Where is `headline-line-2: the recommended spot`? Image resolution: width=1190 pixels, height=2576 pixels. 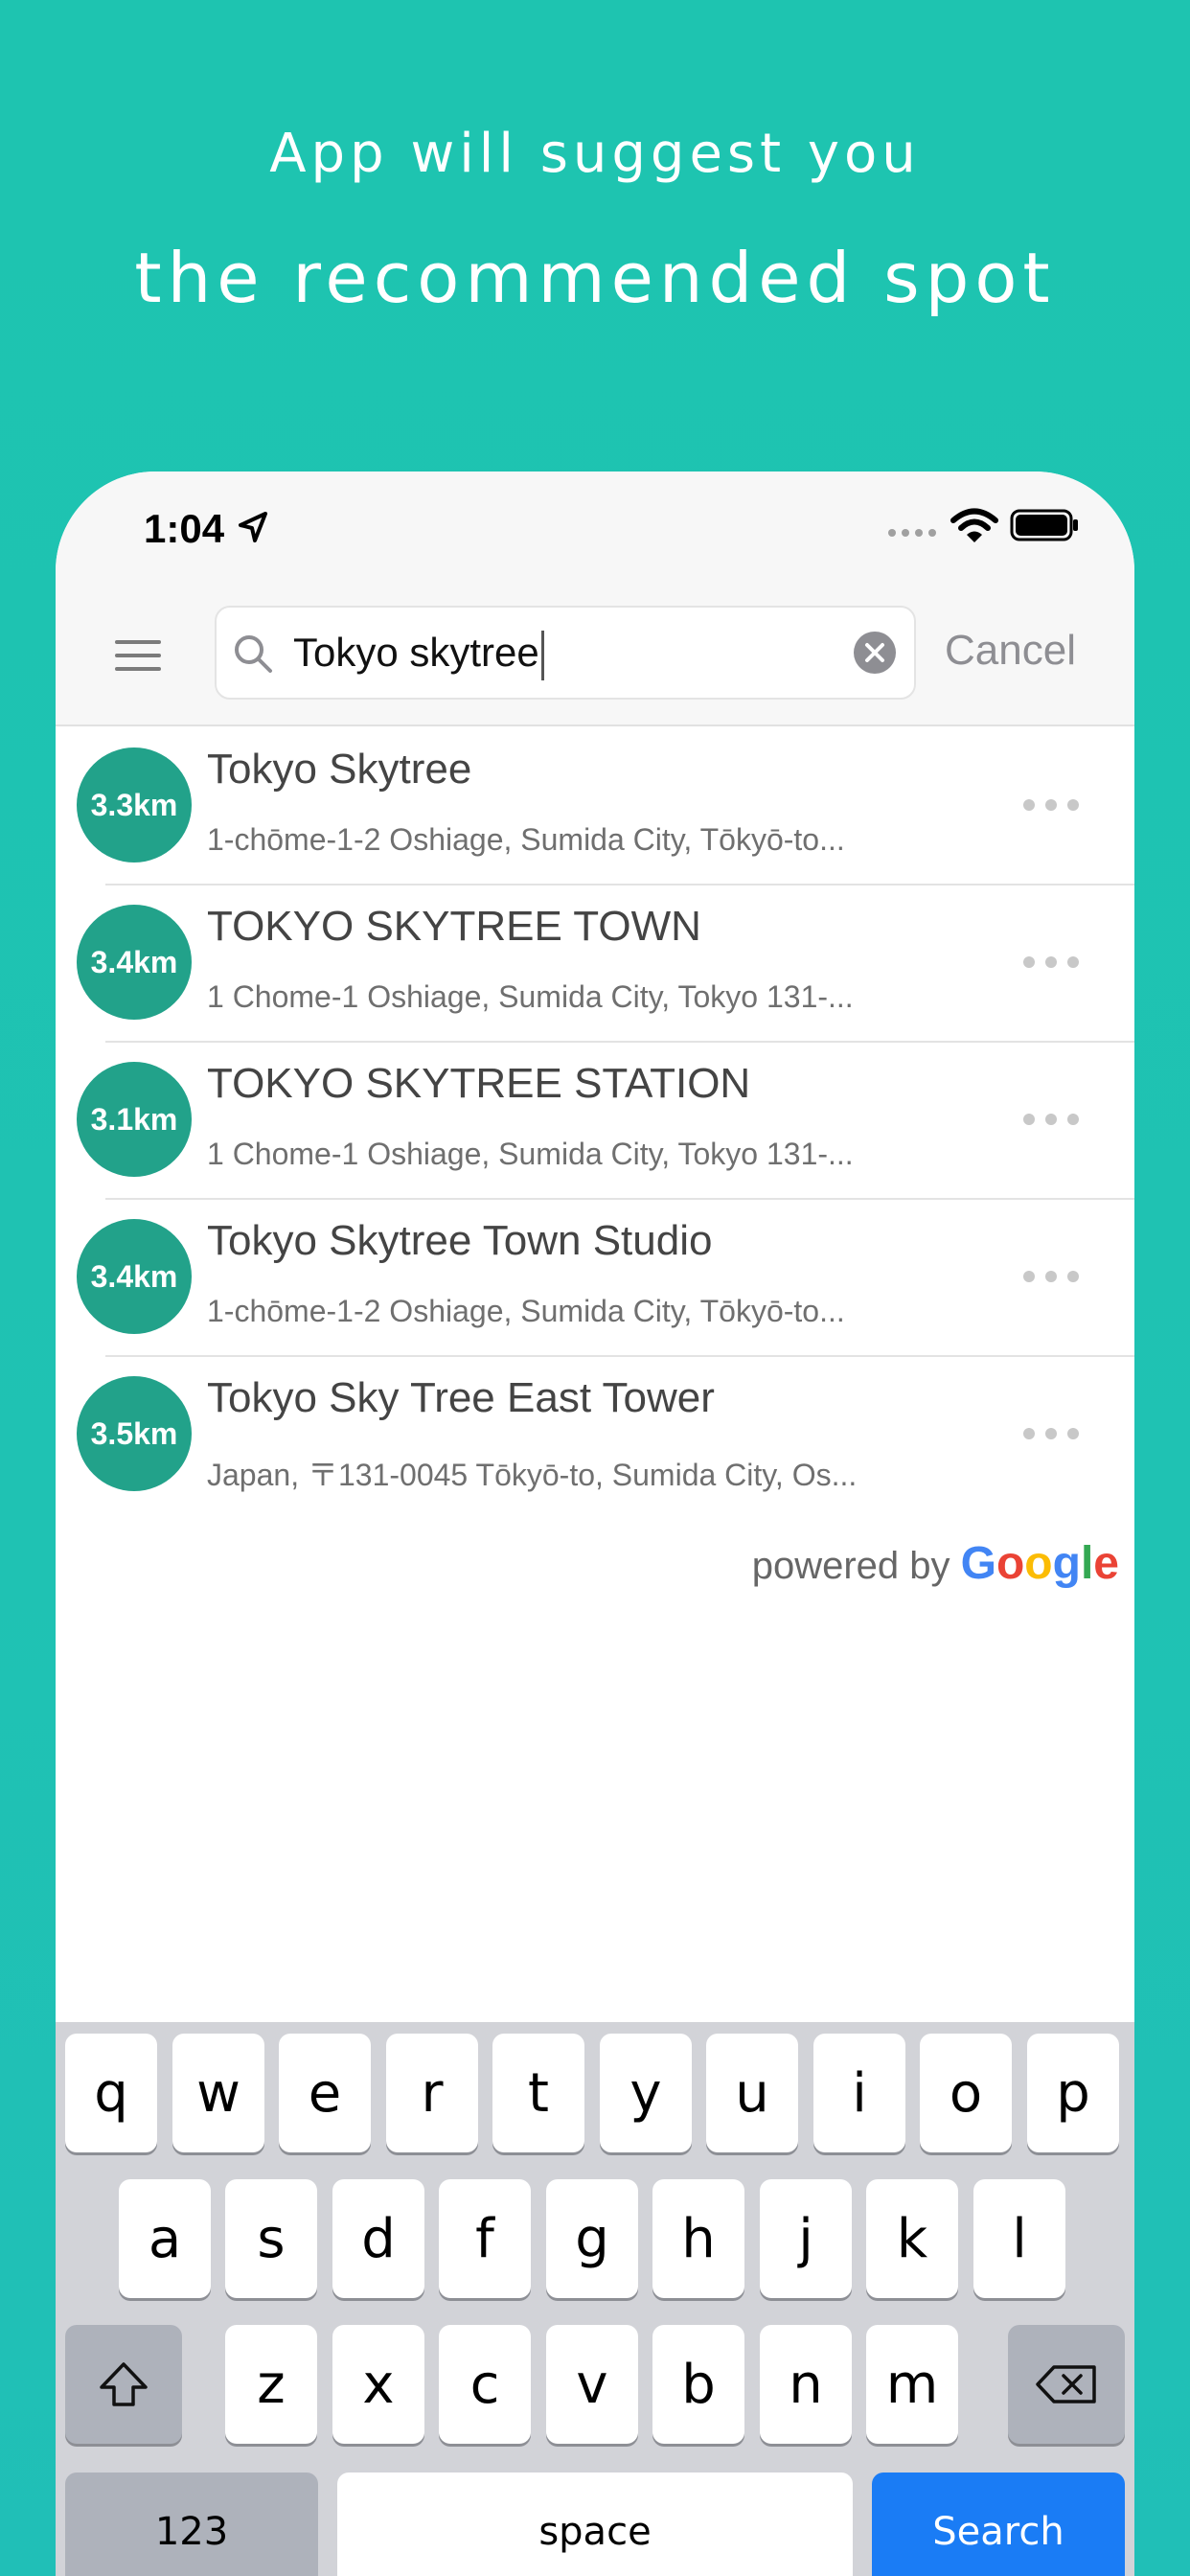 headline-line-2: the recommended spot is located at coordinates (595, 278).